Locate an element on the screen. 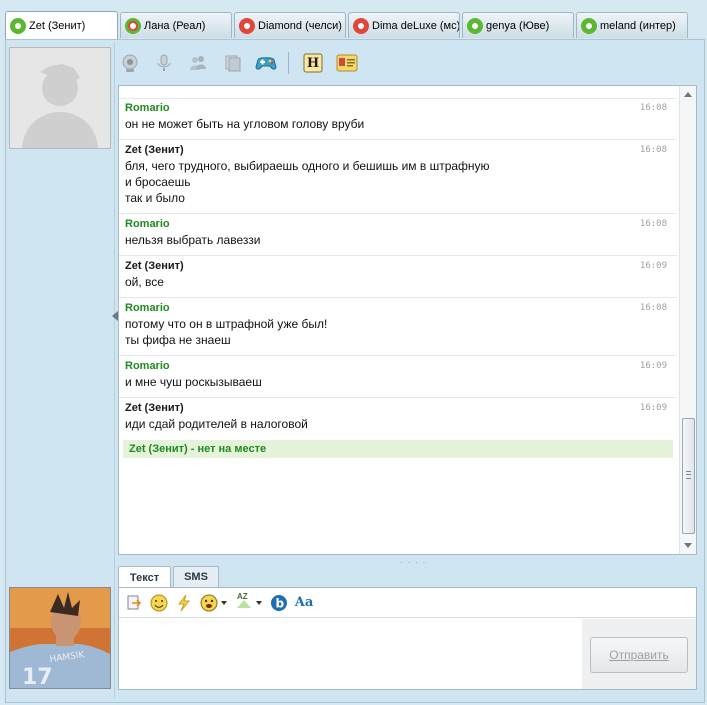  message-text: и мне чуш роскызываеш is located at coordinates (193, 382).